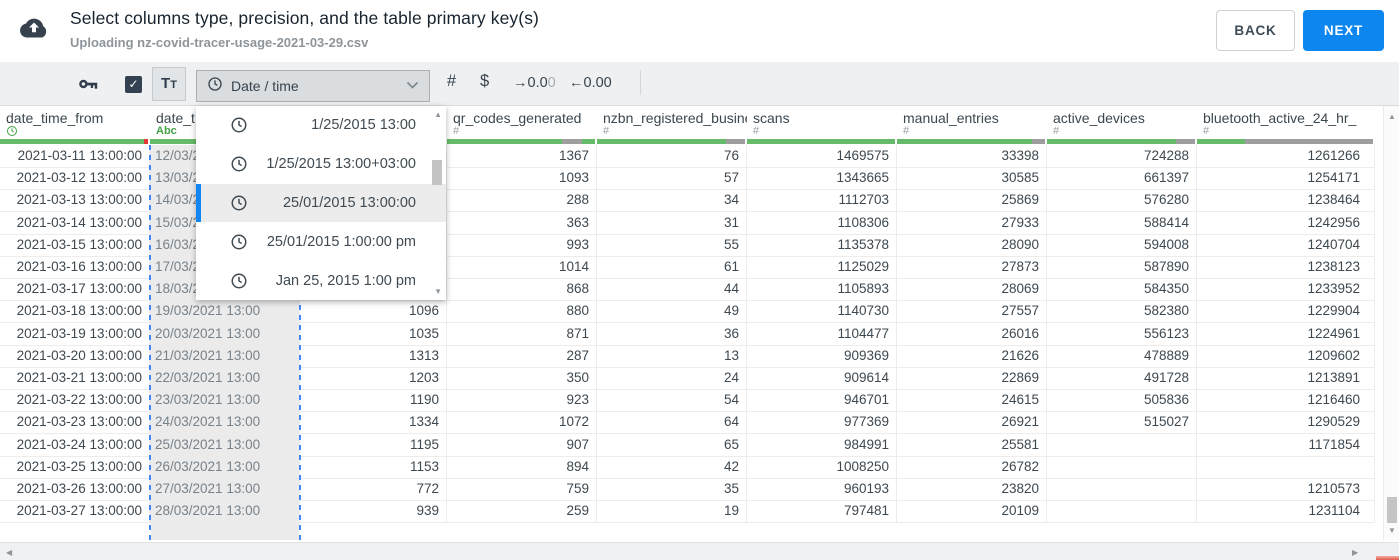 Image resolution: width=1399 pixels, height=560 pixels. What do you see at coordinates (1122, 179) in the screenshot?
I see `cell-active_devices: 661397` at bounding box center [1122, 179].